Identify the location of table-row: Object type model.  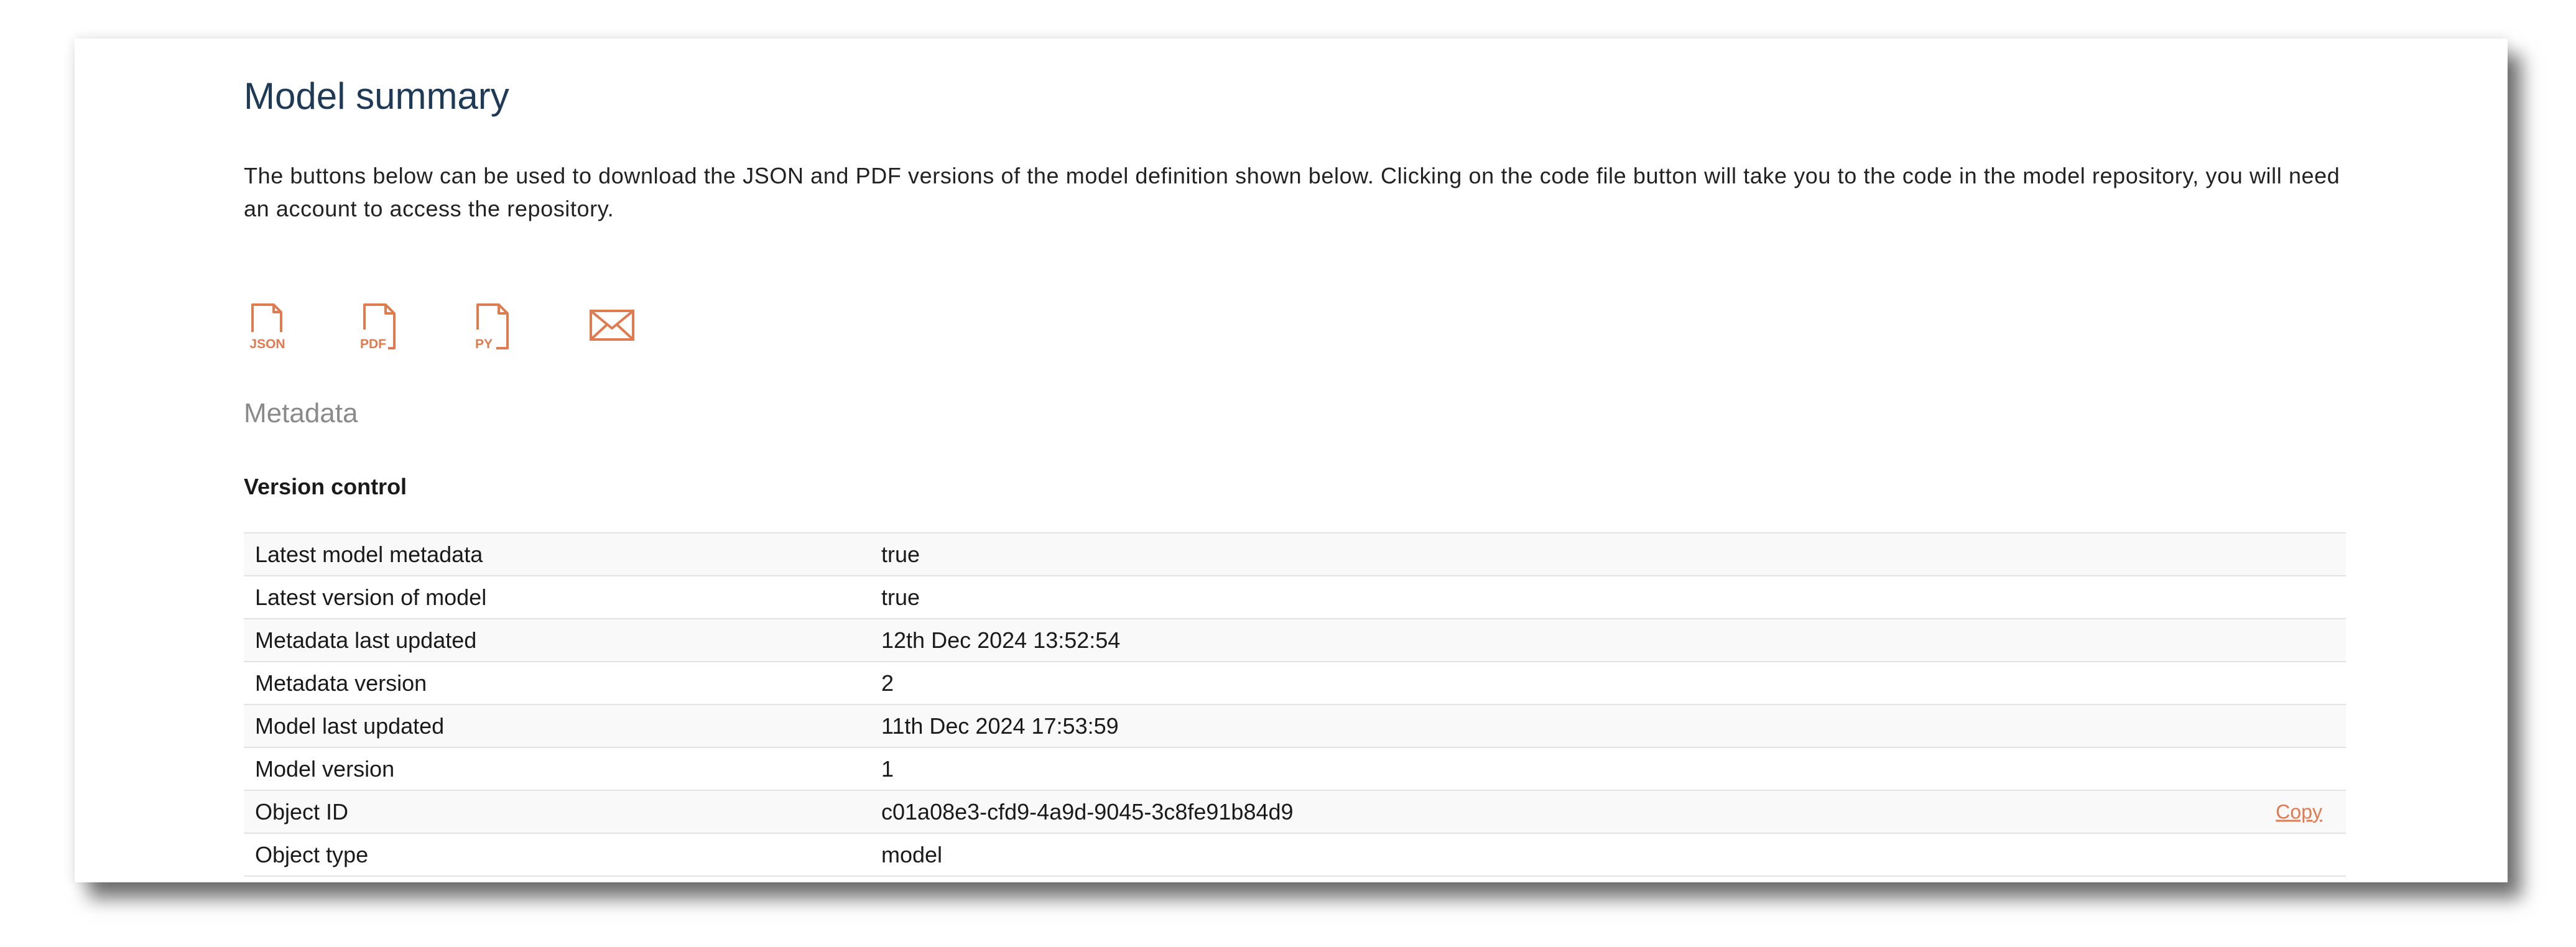
(1295, 855).